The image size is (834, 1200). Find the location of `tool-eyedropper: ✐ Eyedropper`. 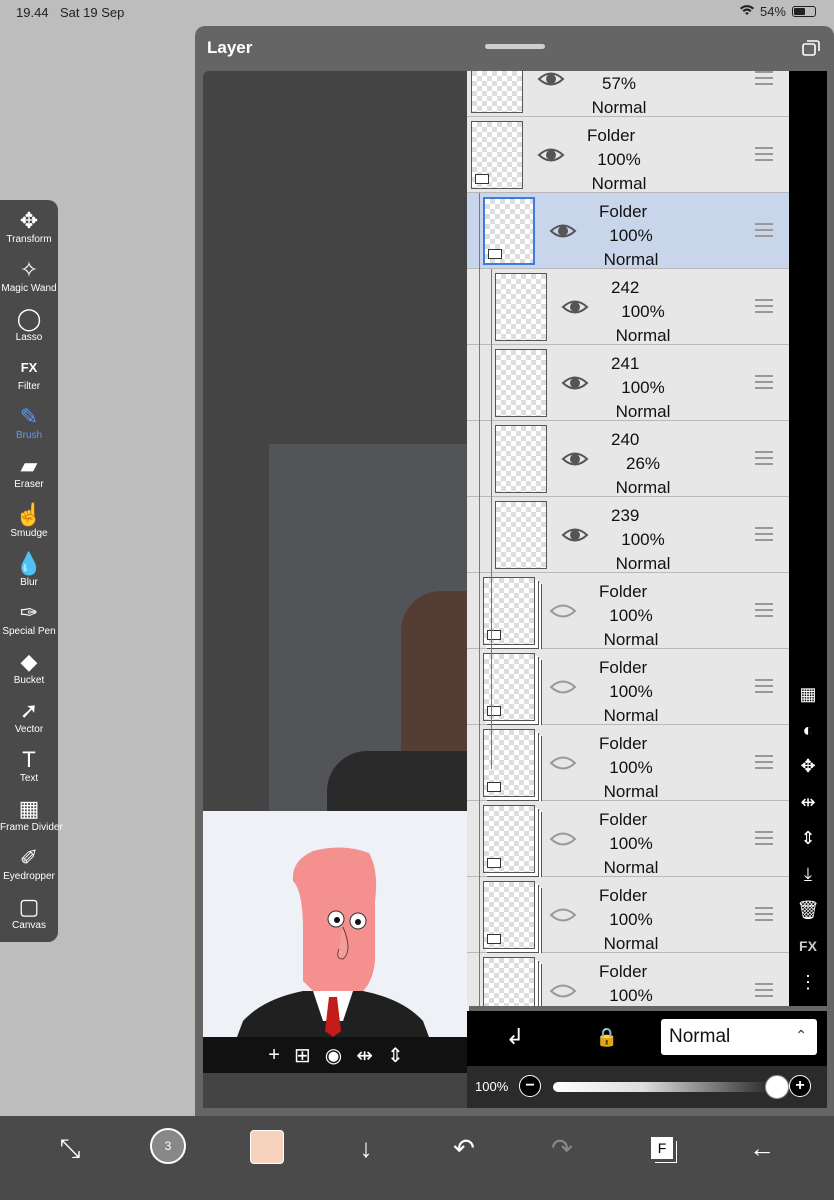

tool-eyedropper: ✐ Eyedropper is located at coordinates (29, 867).